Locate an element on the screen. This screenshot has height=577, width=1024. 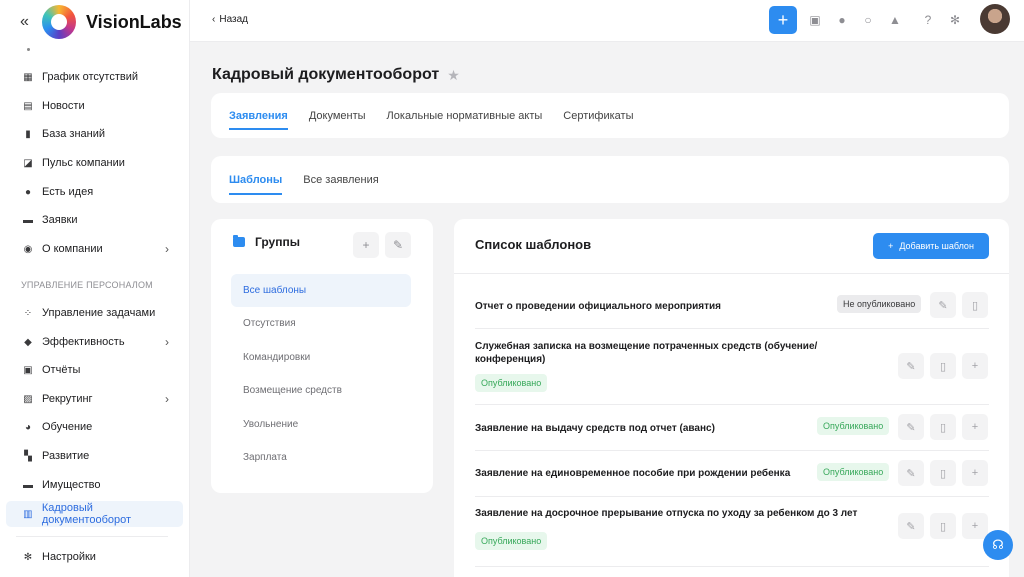
tab-local-regulations: Локальные нормативные акты is located at coordinates (465, 115).